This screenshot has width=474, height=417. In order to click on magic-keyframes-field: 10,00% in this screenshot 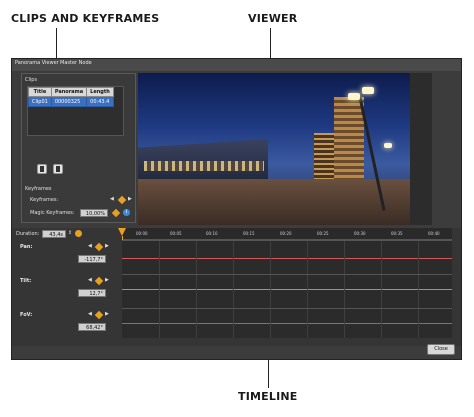, I will do `click(94, 213)`.